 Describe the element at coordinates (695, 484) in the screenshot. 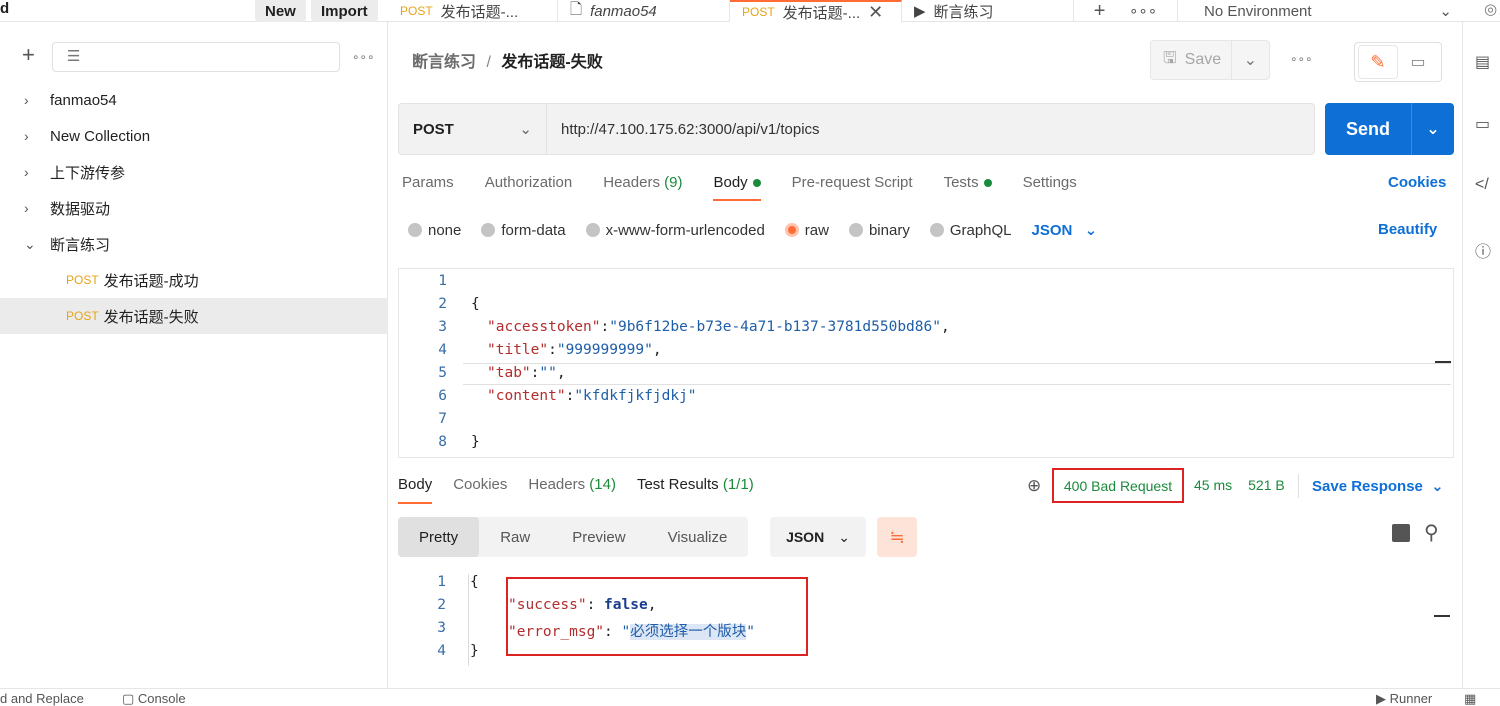

I see `tab-test-results: Test Results (1/1)` at that location.